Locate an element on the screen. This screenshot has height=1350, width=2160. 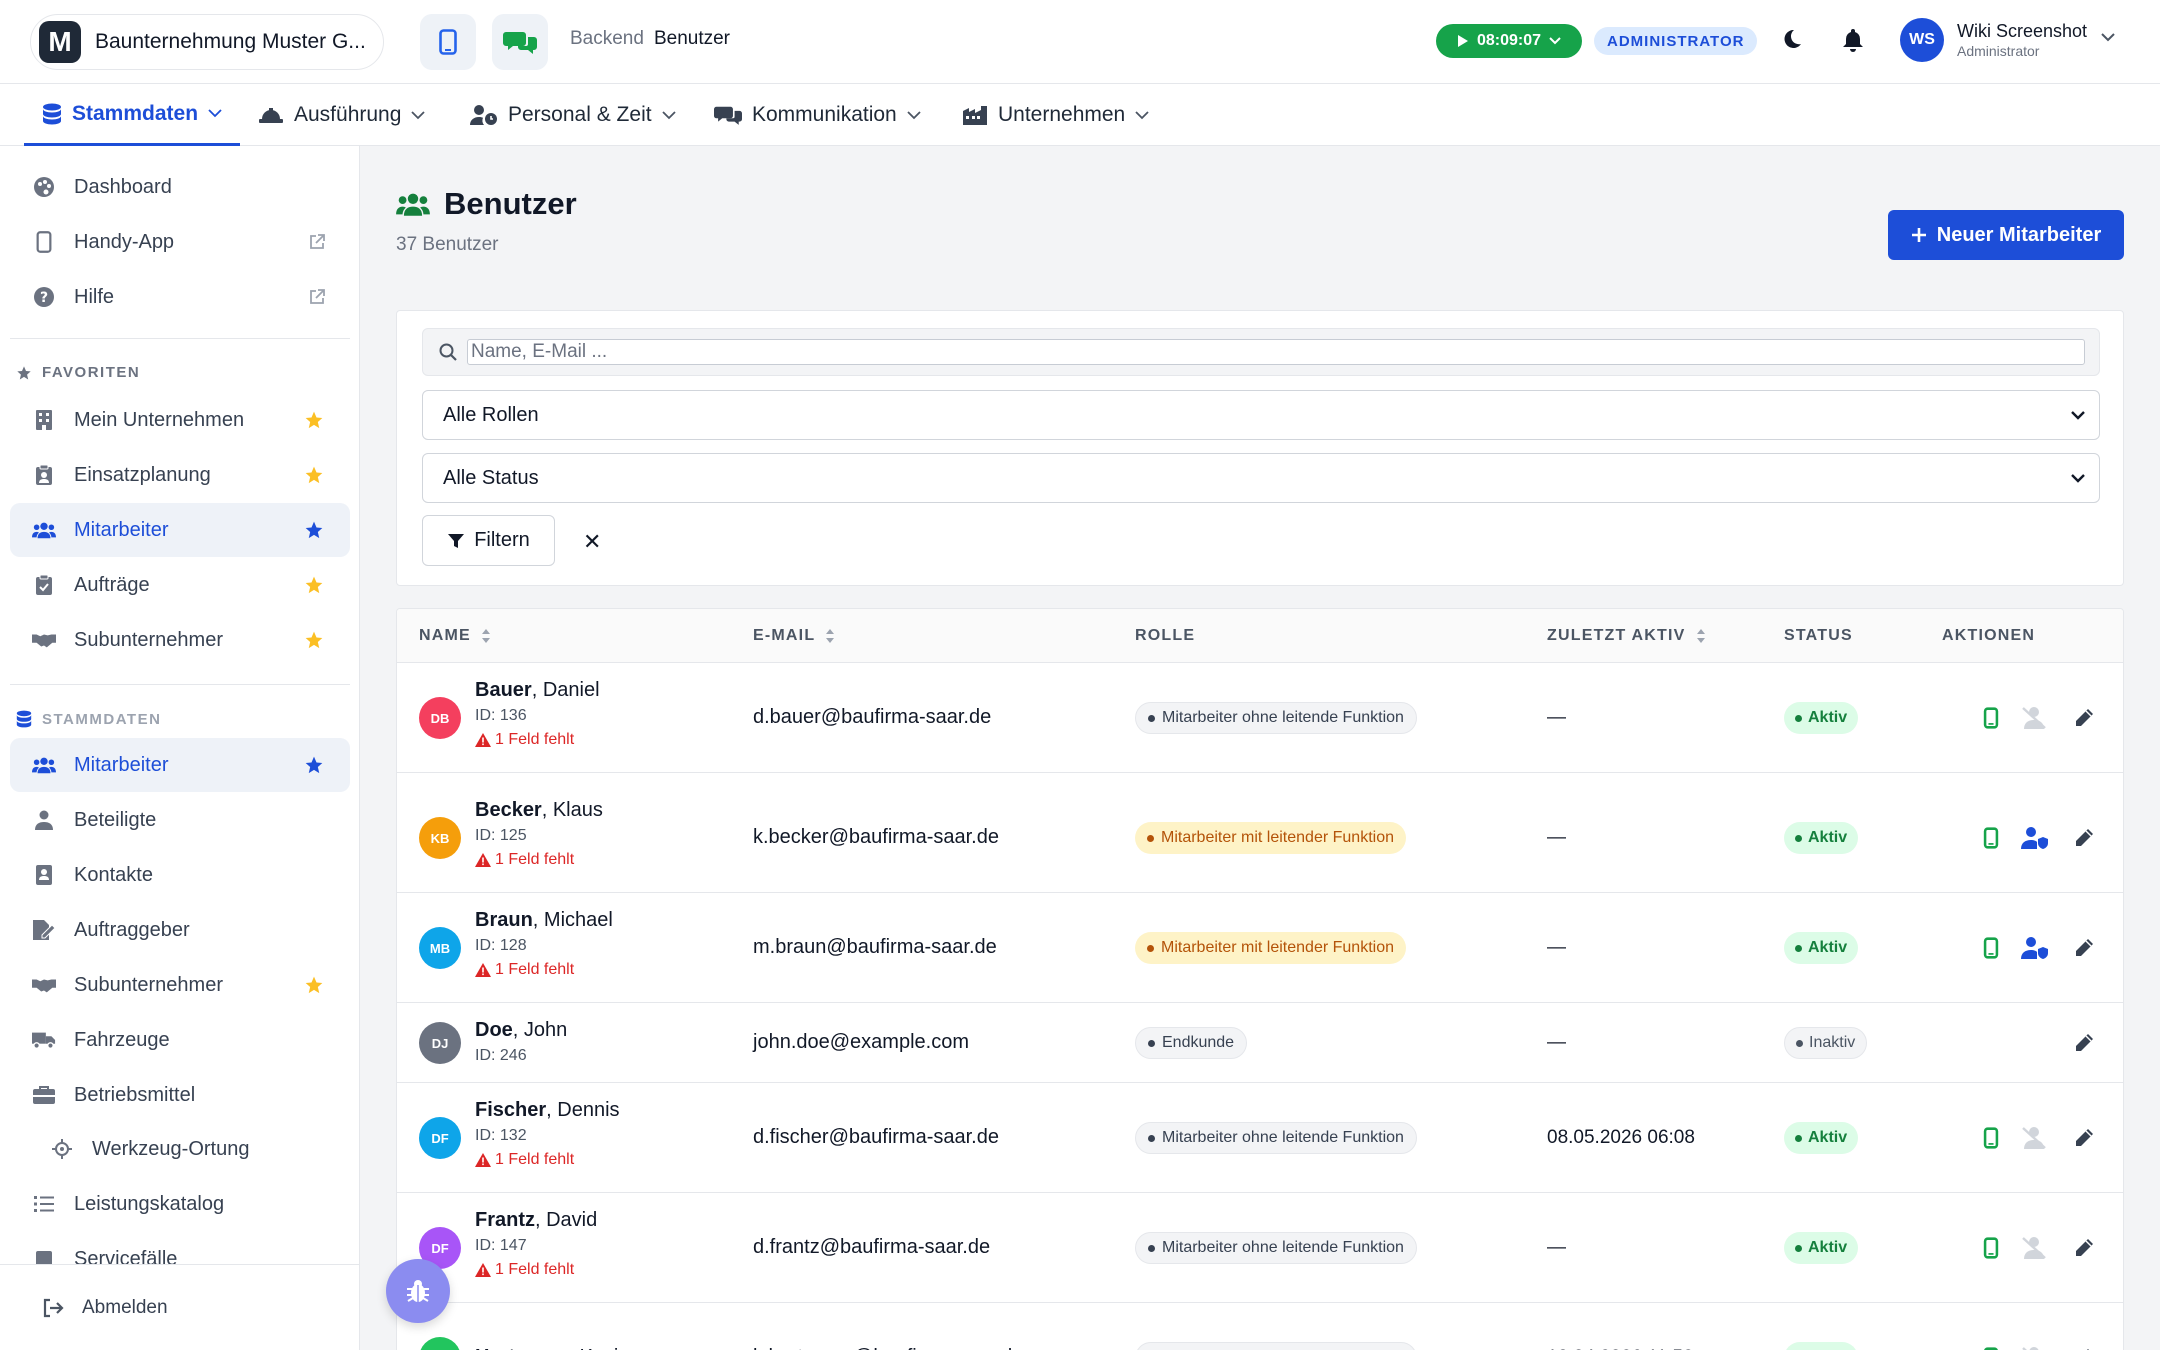
clear-filters-button: ✕ is located at coordinates (592, 542).